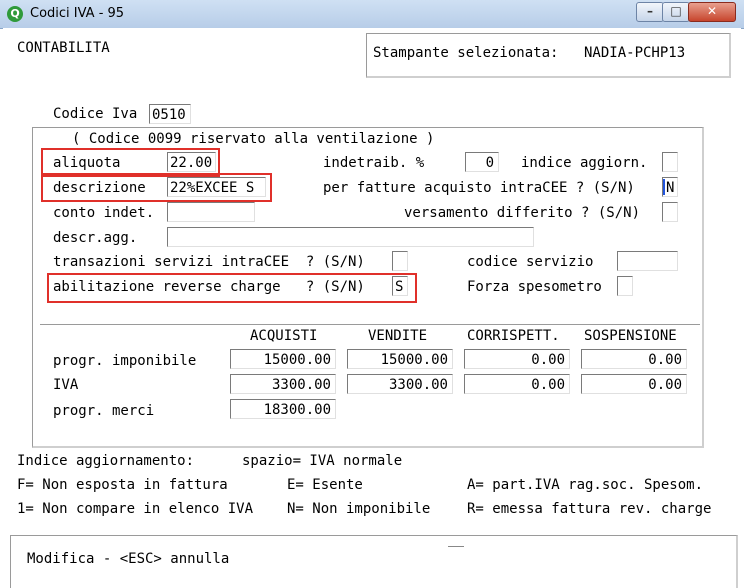 The height and width of the screenshot is (588, 744). I want to click on descr-agg-input, so click(350, 237).